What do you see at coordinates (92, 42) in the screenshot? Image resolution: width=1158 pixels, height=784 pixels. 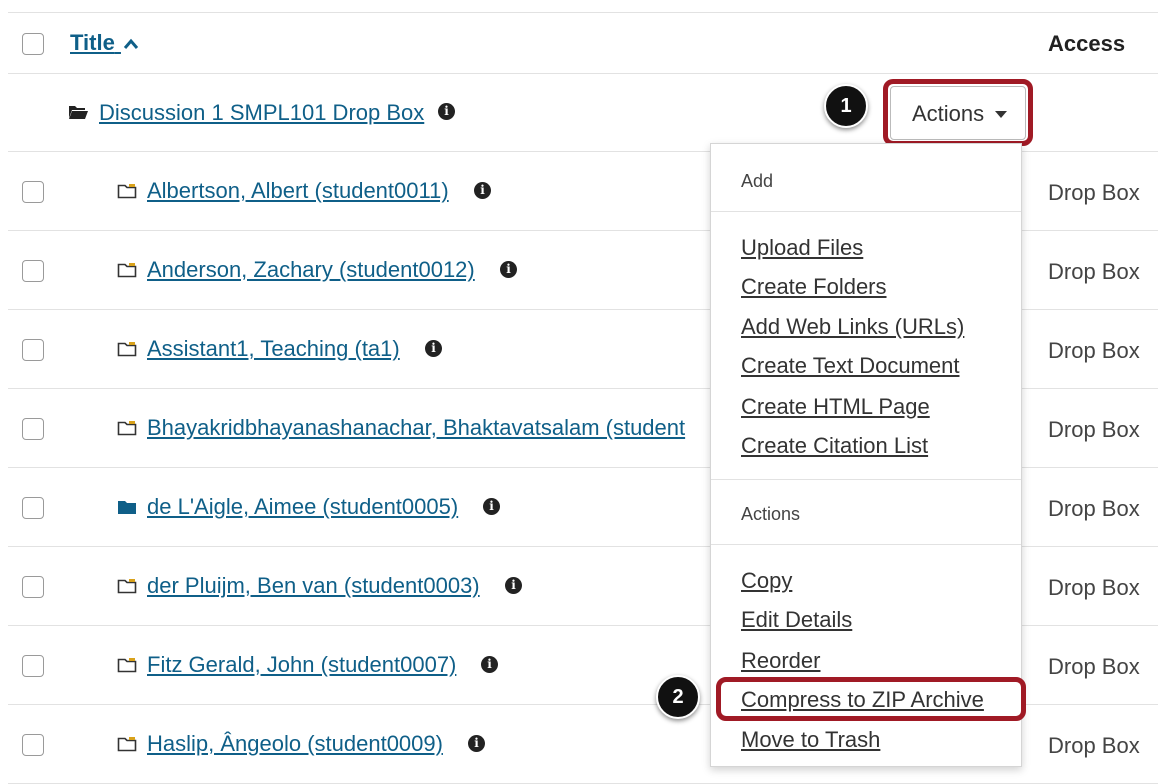 I see `title-label: Title` at bounding box center [92, 42].